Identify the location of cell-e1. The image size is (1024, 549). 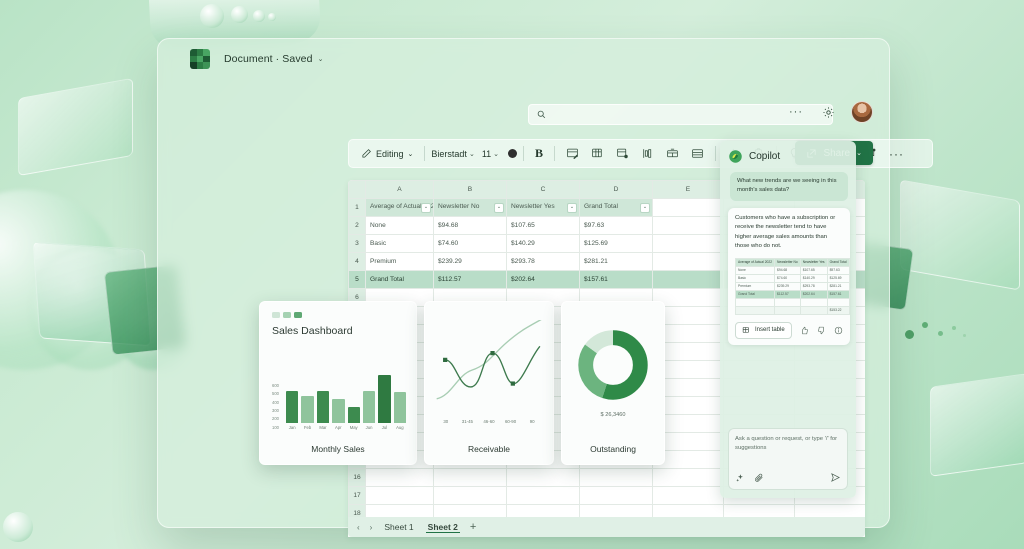
(688, 207).